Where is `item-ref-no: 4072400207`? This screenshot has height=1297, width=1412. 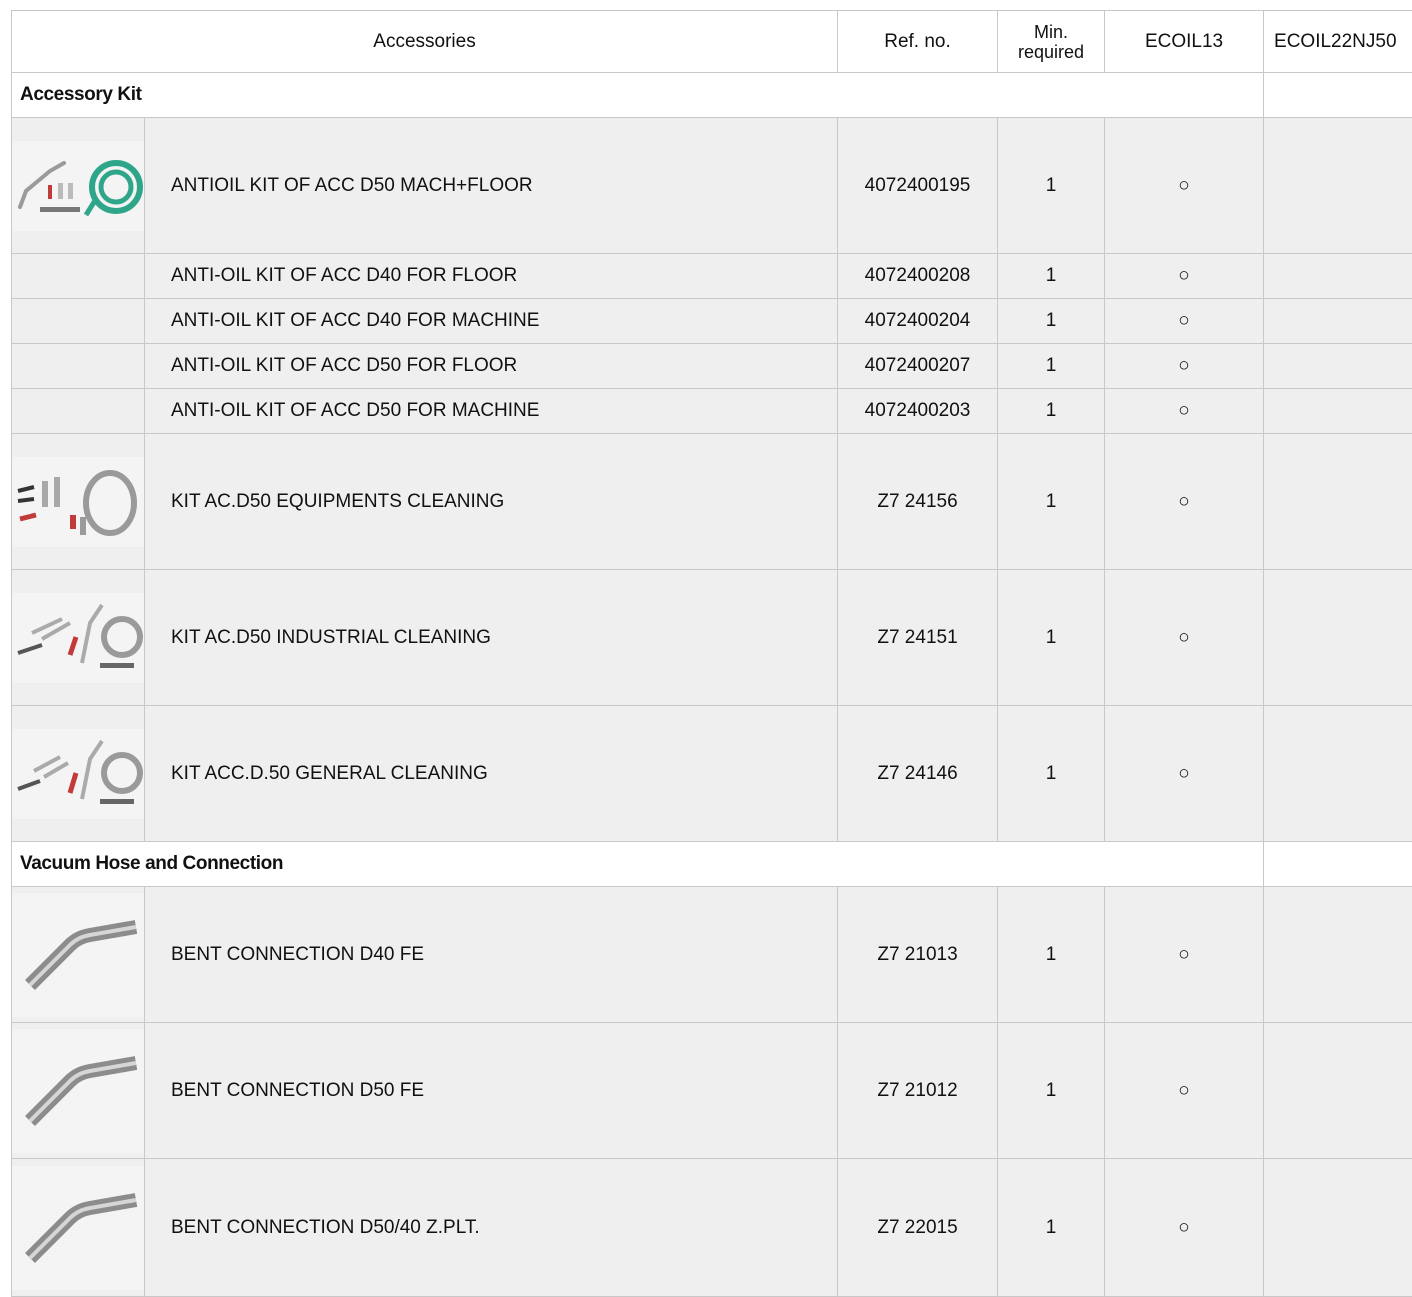
item-ref-no: 4072400207 is located at coordinates (918, 366).